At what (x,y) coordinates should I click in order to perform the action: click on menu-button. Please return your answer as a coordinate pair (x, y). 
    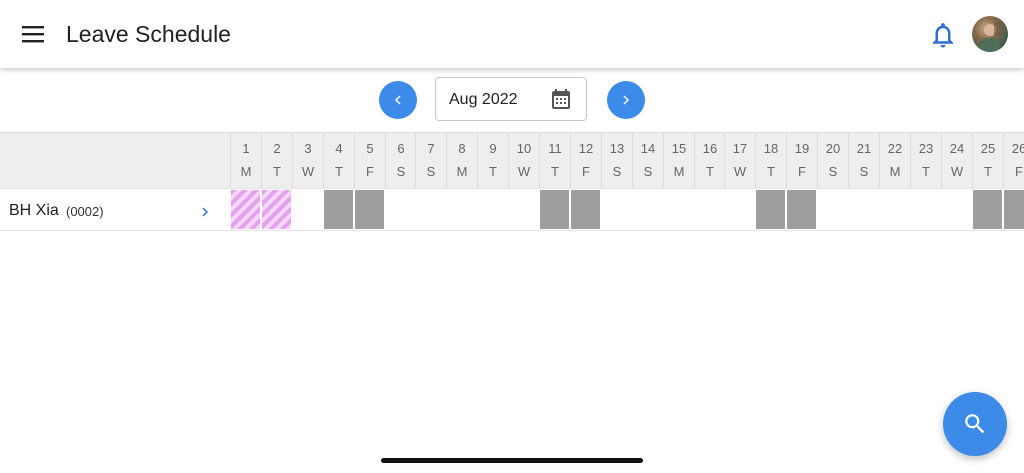
    Looking at the image, I should click on (33, 34).